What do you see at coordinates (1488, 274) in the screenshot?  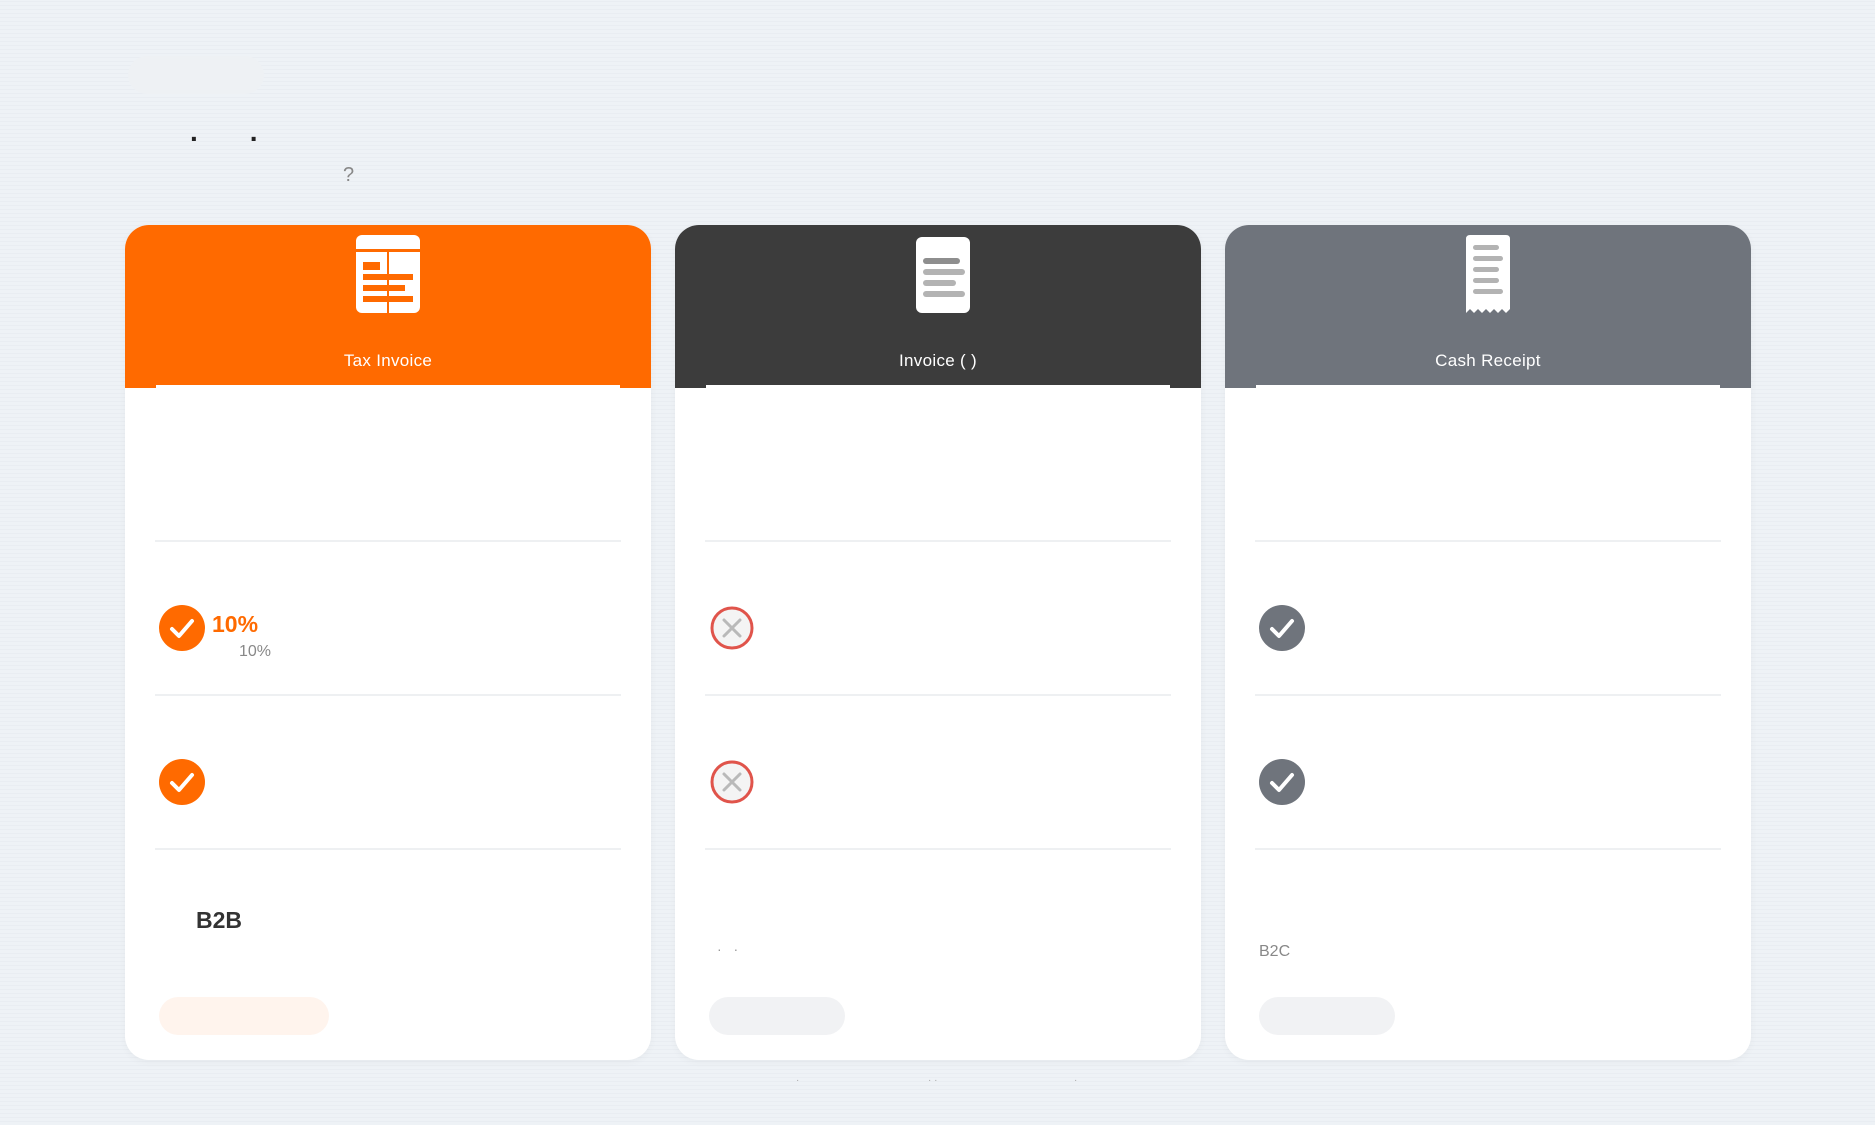 I see `receipt-icon` at bounding box center [1488, 274].